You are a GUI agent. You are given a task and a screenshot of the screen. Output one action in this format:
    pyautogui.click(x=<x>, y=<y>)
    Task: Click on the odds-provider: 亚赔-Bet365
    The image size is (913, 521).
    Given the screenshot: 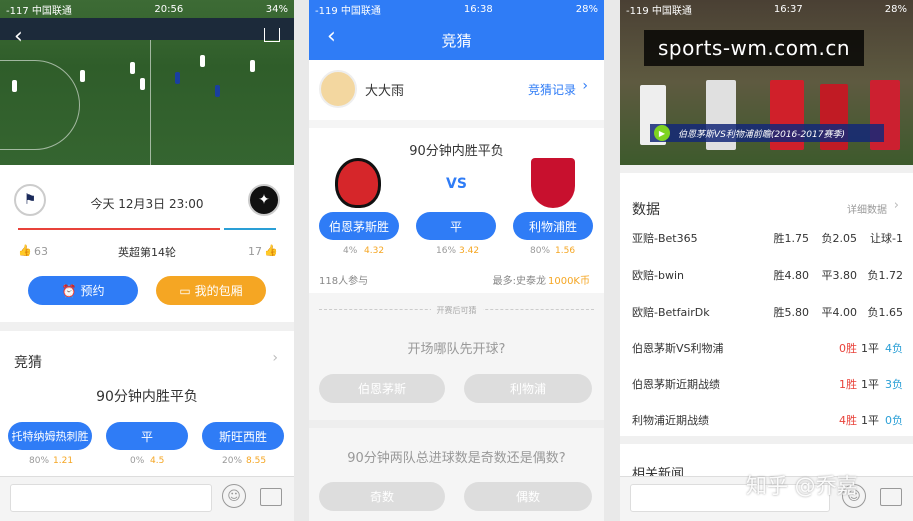 What is the action you would take?
    pyautogui.click(x=665, y=238)
    